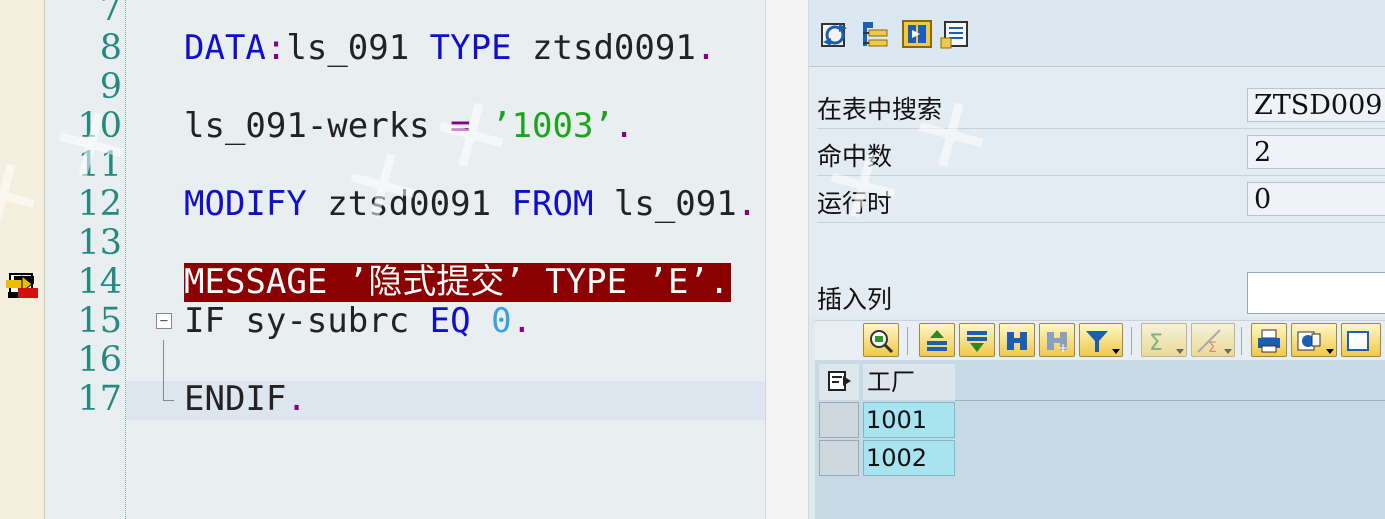  I want to click on code-token: 0, so click(501, 321).